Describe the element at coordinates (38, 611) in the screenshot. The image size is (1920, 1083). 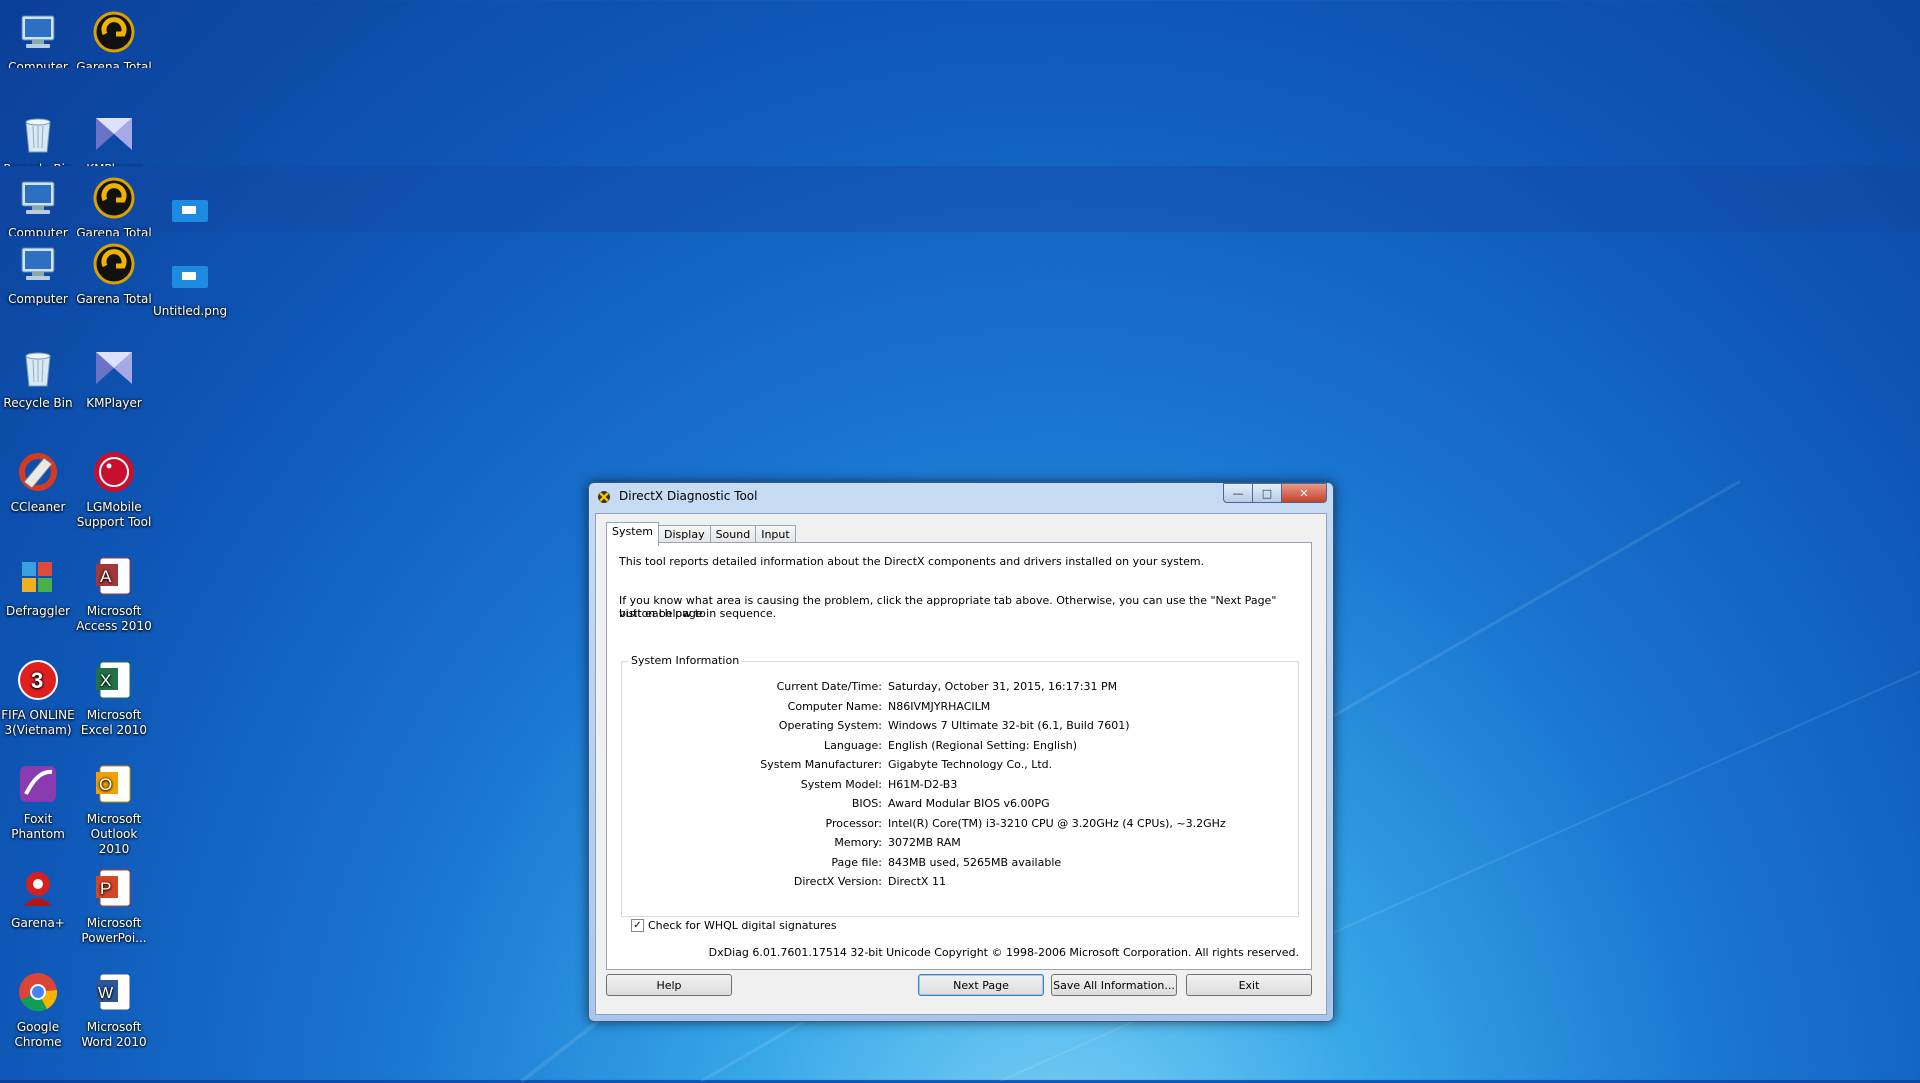
I see `desktop-shortcut-label: Defraggler` at that location.